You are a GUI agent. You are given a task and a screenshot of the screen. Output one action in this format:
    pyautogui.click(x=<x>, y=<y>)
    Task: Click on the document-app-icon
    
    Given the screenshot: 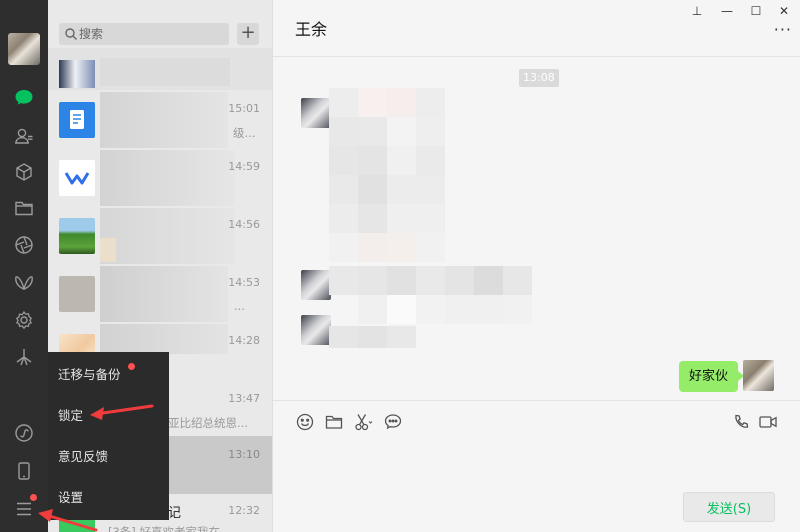 What is the action you would take?
    pyautogui.click(x=77, y=120)
    